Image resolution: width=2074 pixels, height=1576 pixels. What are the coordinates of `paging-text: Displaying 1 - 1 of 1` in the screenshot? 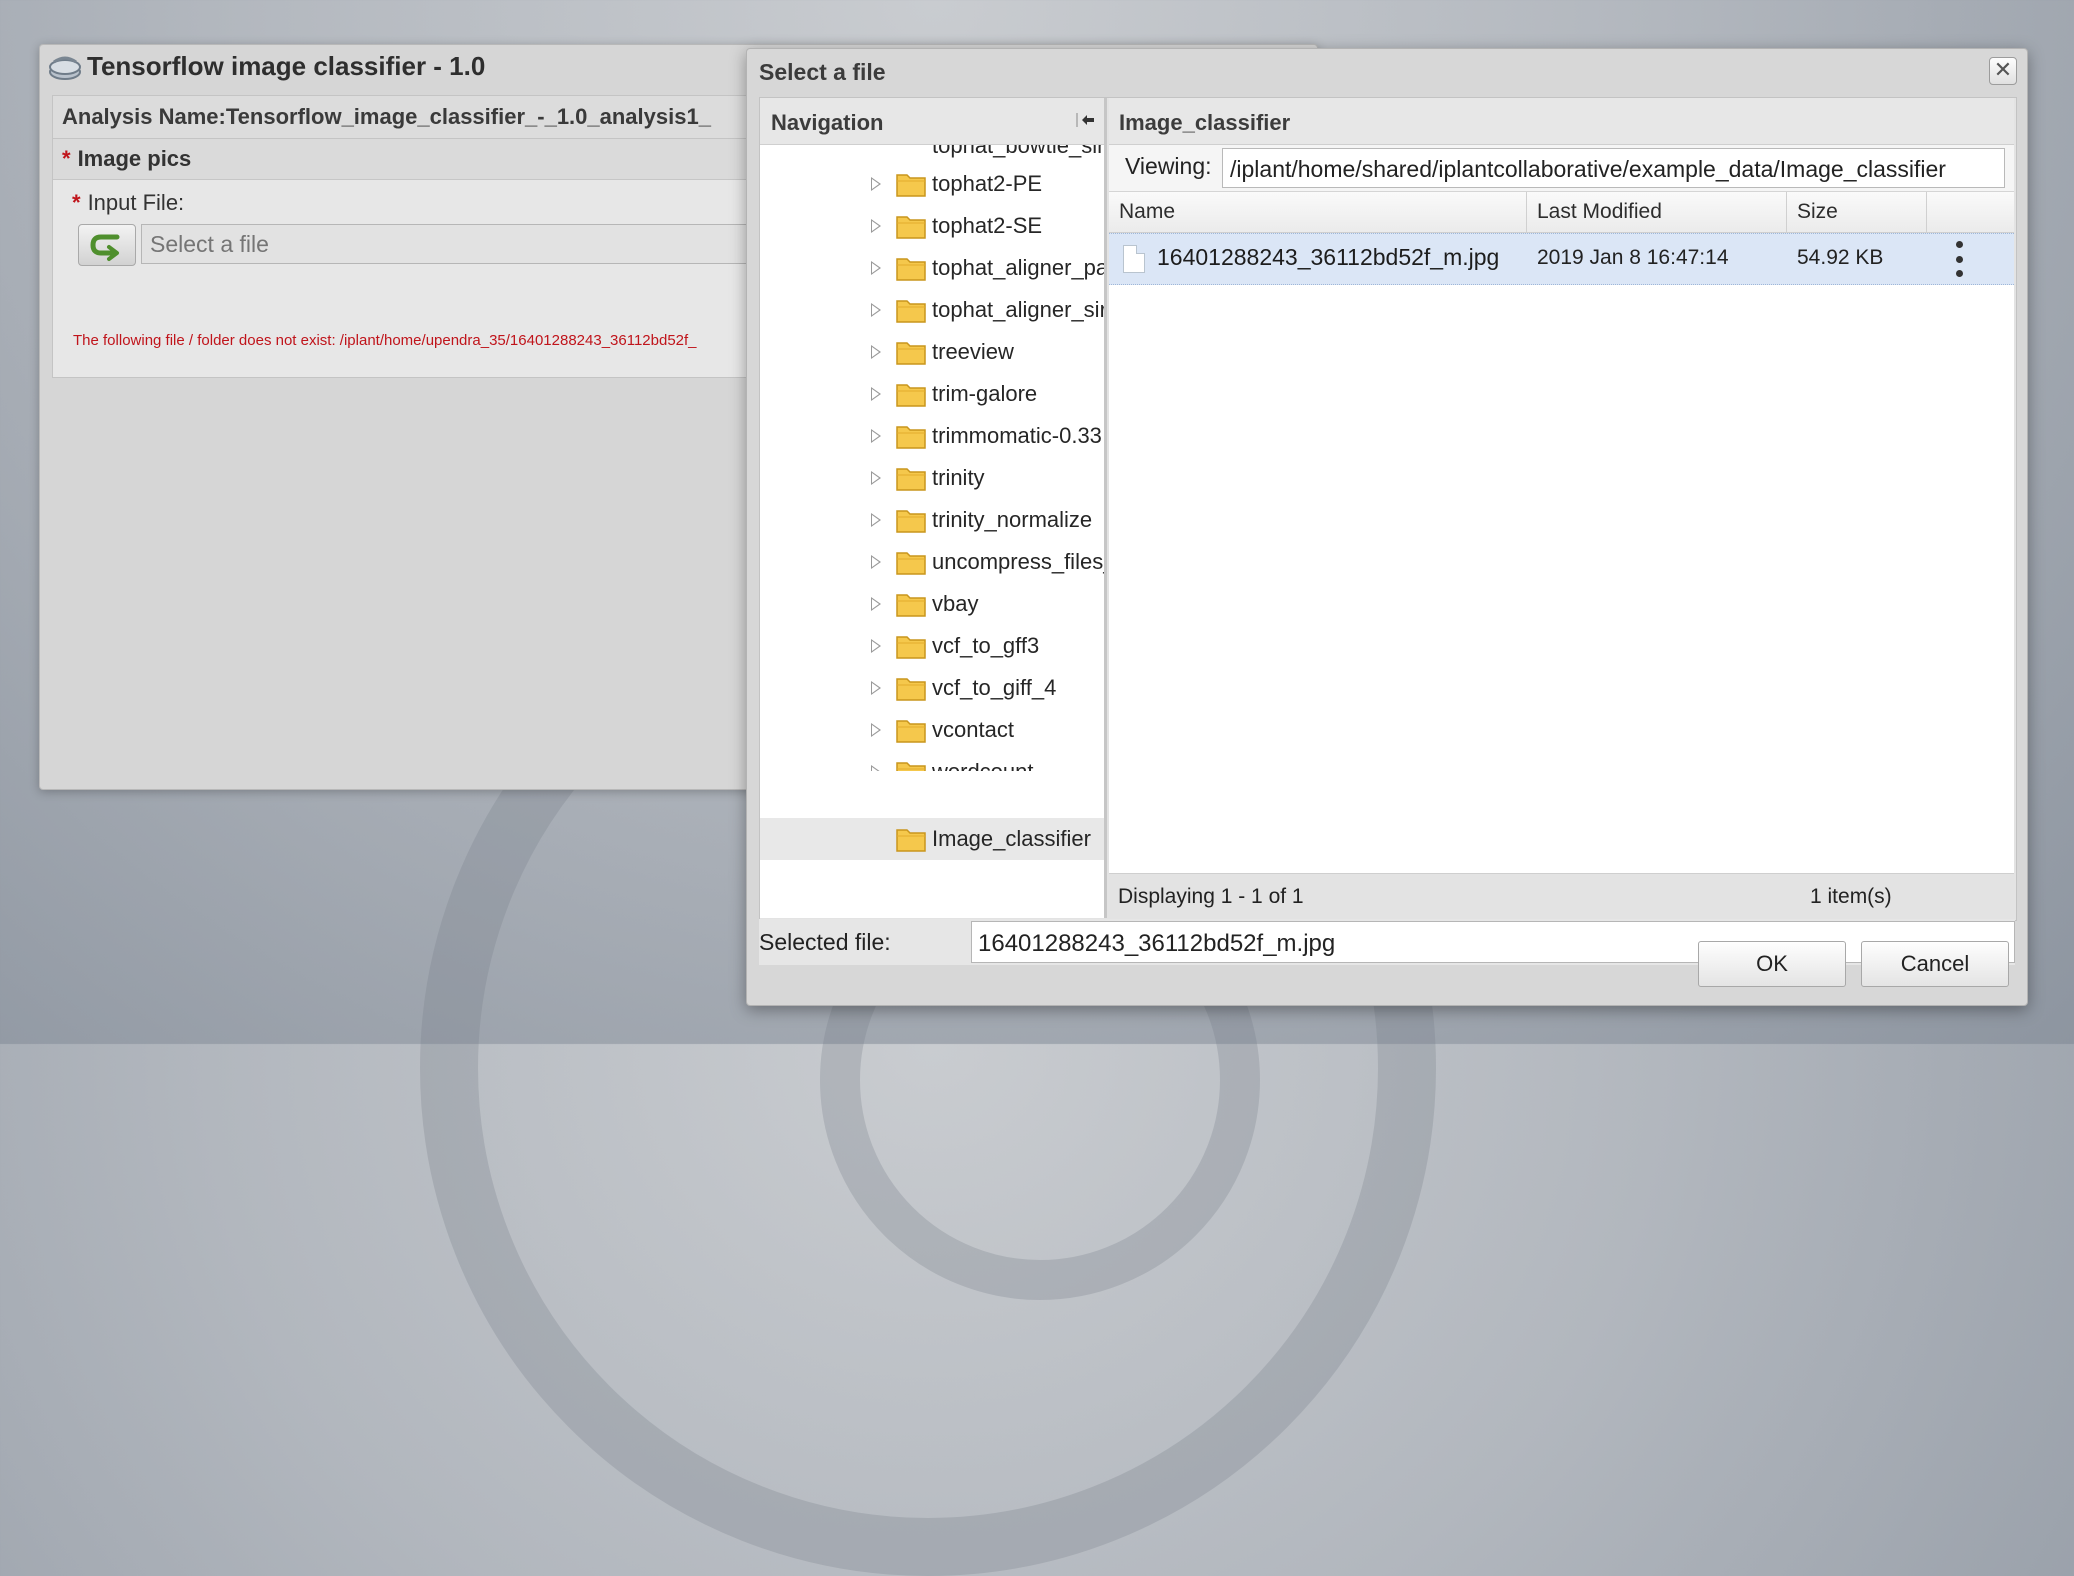 It's located at (1211, 896).